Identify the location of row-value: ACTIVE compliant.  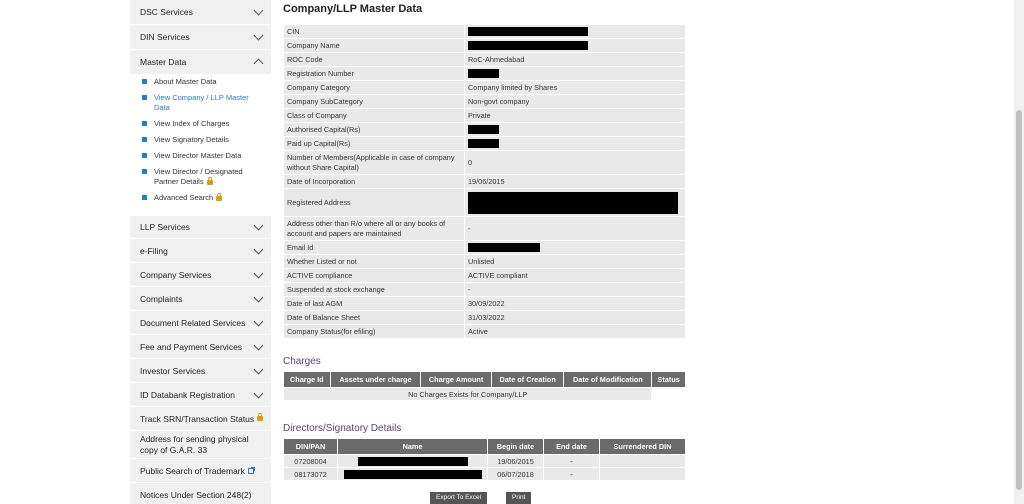
(575, 275).